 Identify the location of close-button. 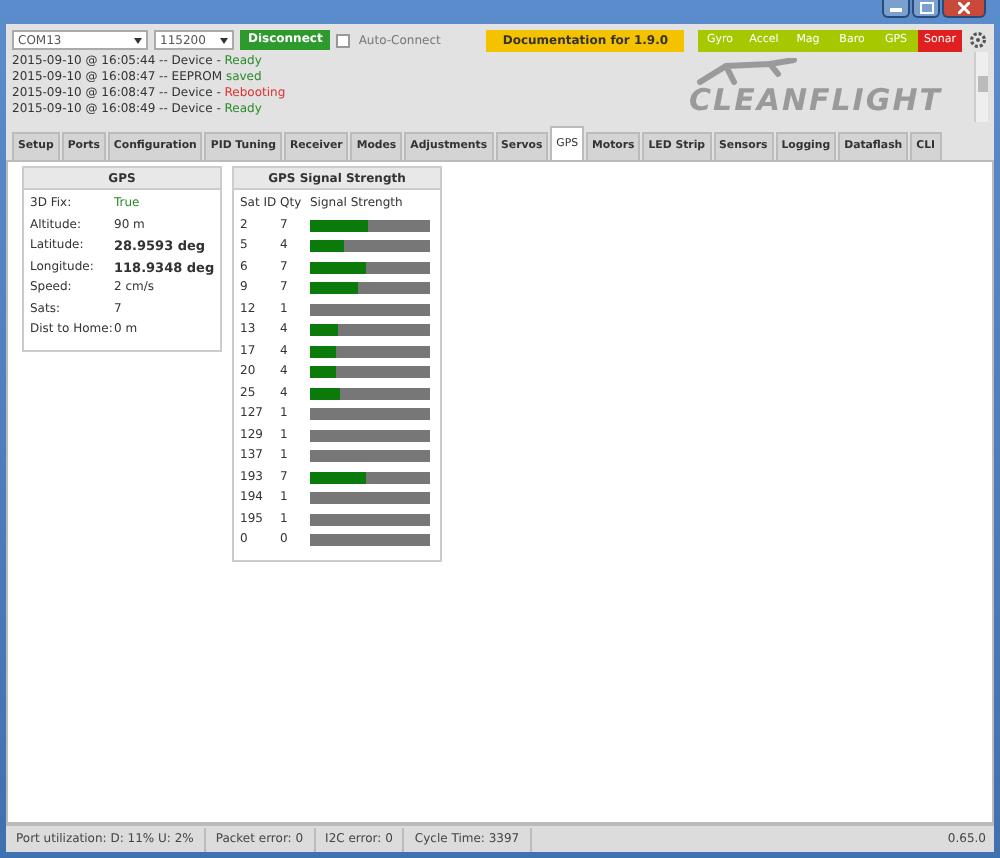
(964, 9).